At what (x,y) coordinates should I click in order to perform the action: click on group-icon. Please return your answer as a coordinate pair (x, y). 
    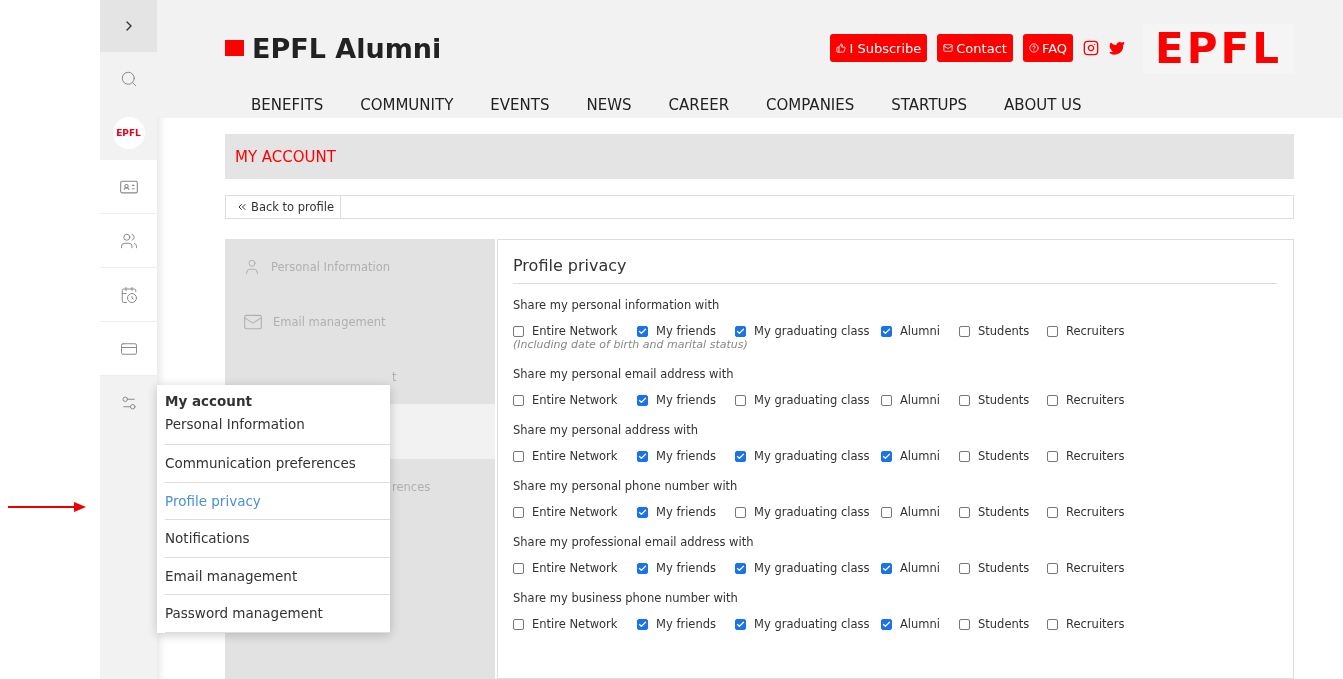
    Looking at the image, I should click on (128, 240).